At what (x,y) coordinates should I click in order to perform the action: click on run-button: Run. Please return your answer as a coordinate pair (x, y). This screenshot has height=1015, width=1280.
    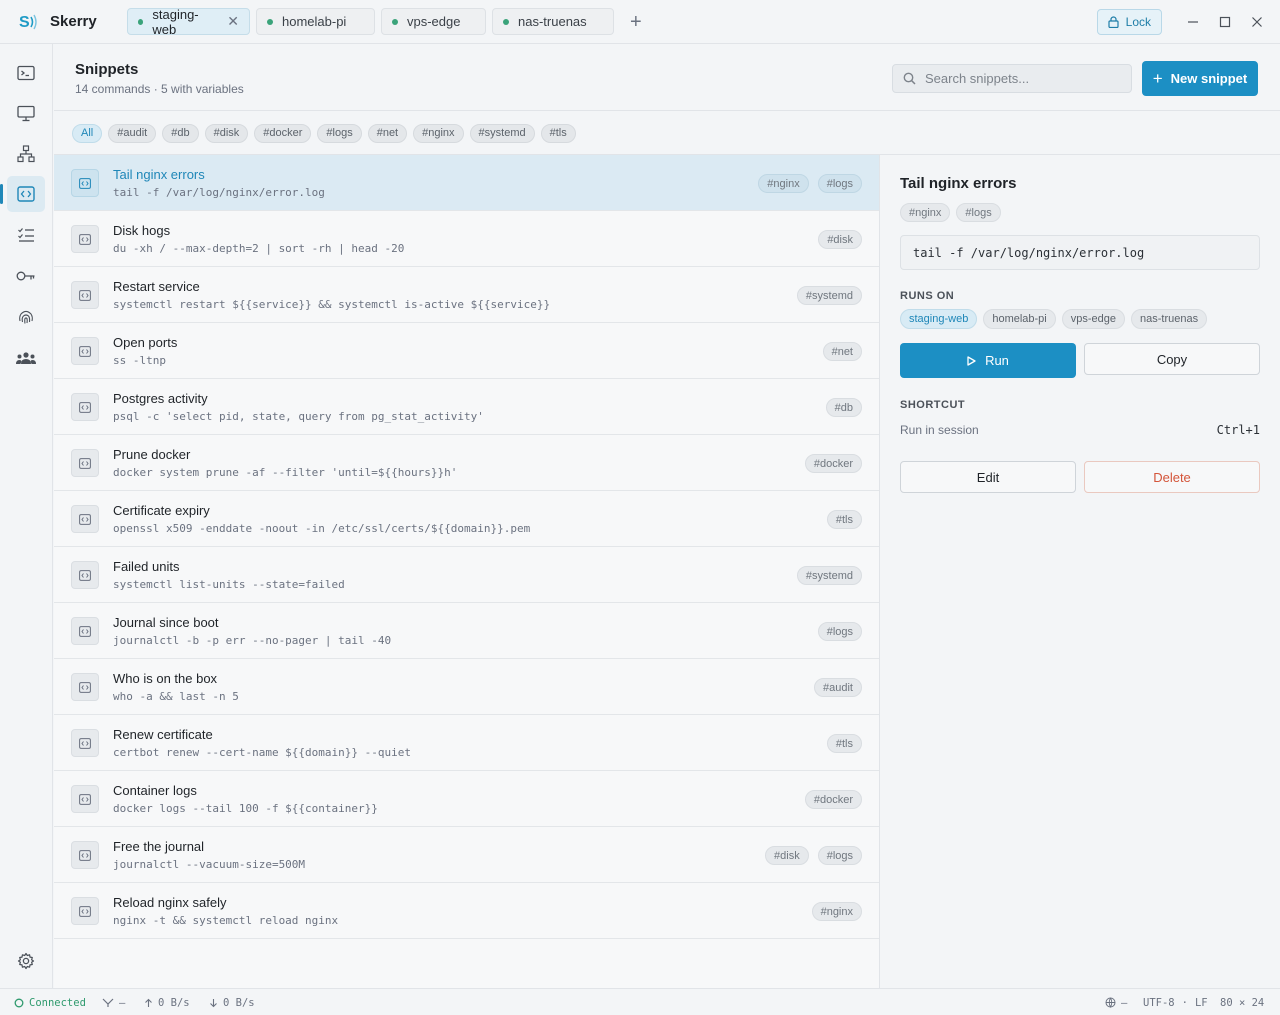
    Looking at the image, I should click on (988, 360).